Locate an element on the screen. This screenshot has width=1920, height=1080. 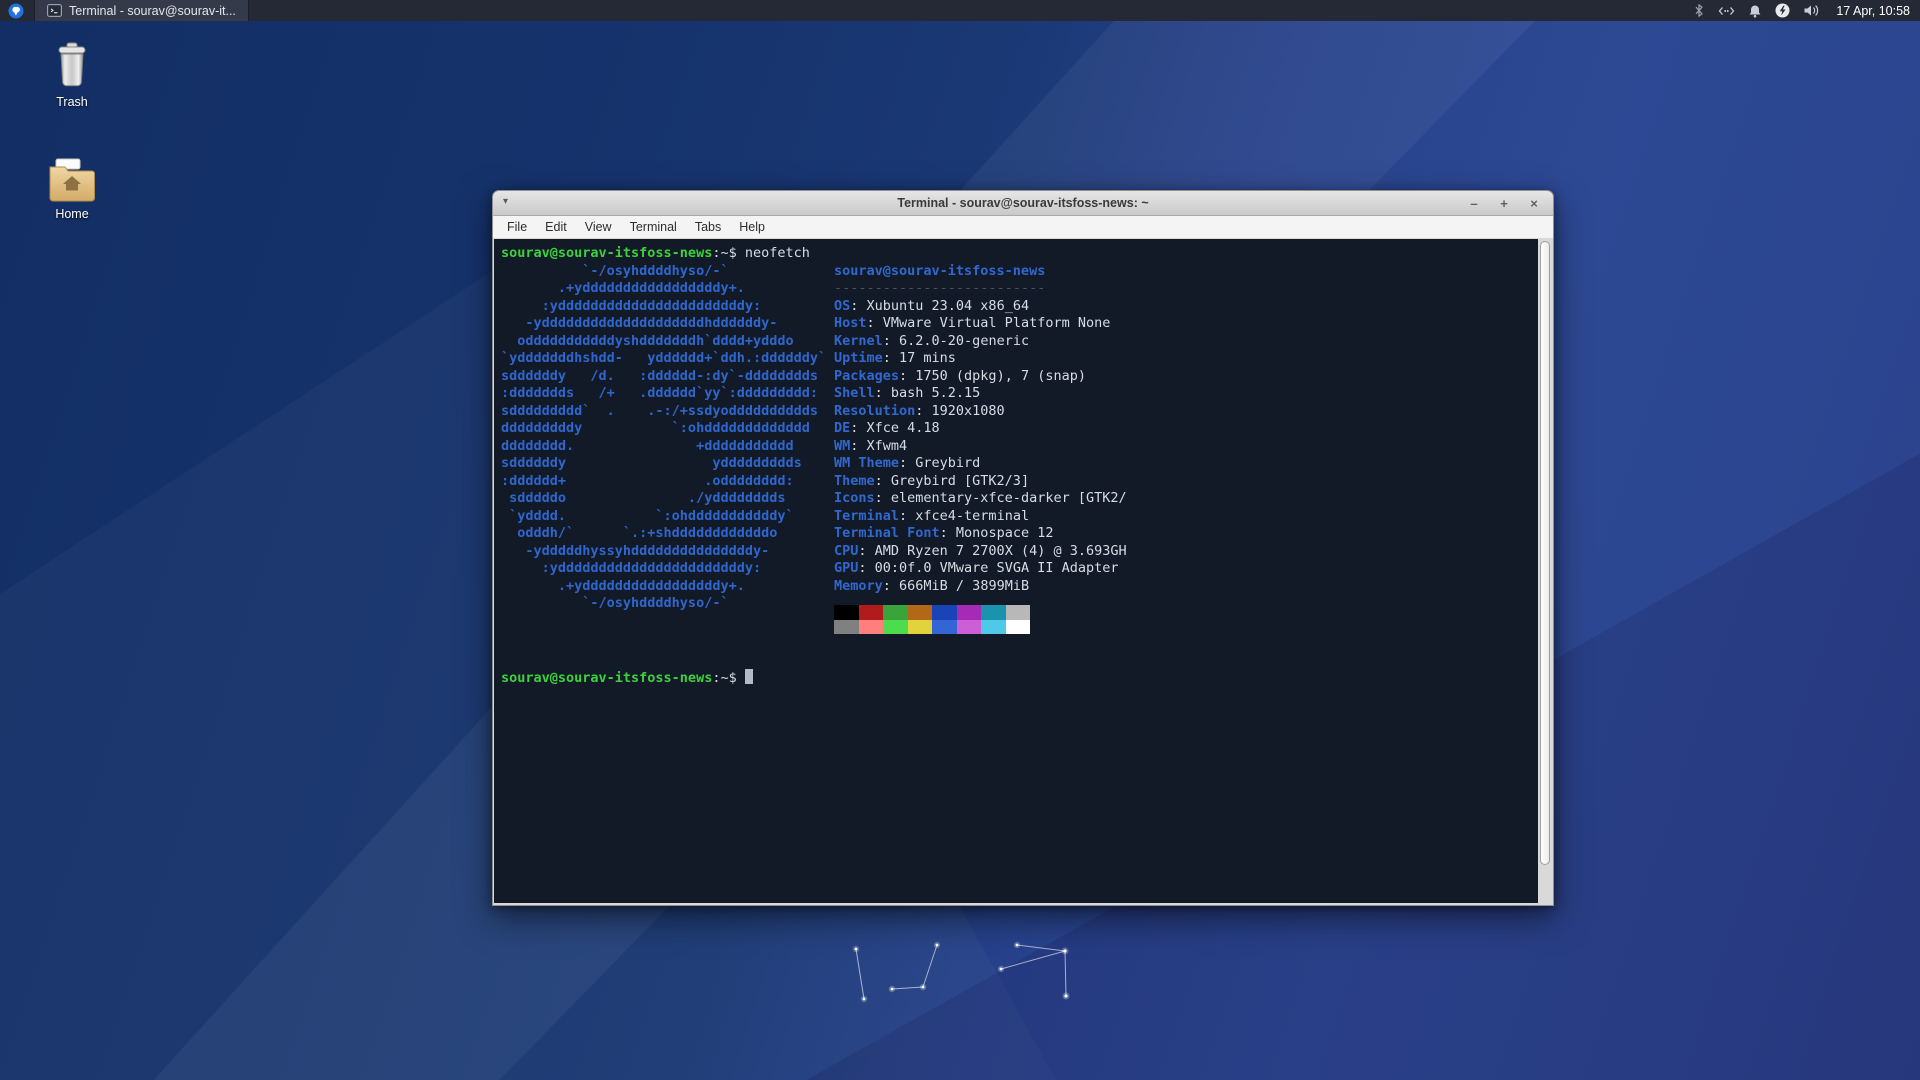
desktop-icon-home: Home is located at coordinates (72, 189).